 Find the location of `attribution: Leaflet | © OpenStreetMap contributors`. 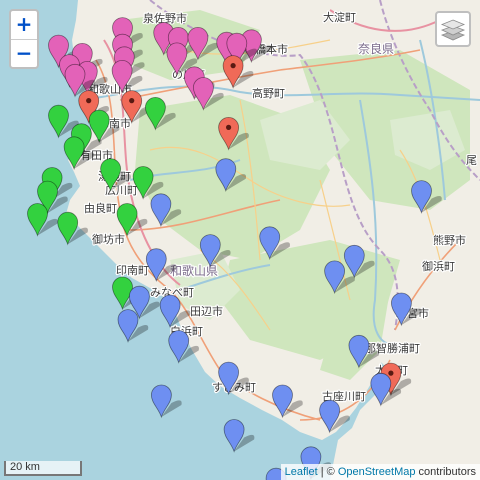

attribution: Leaflet | © OpenStreetMap contributors is located at coordinates (380, 472).